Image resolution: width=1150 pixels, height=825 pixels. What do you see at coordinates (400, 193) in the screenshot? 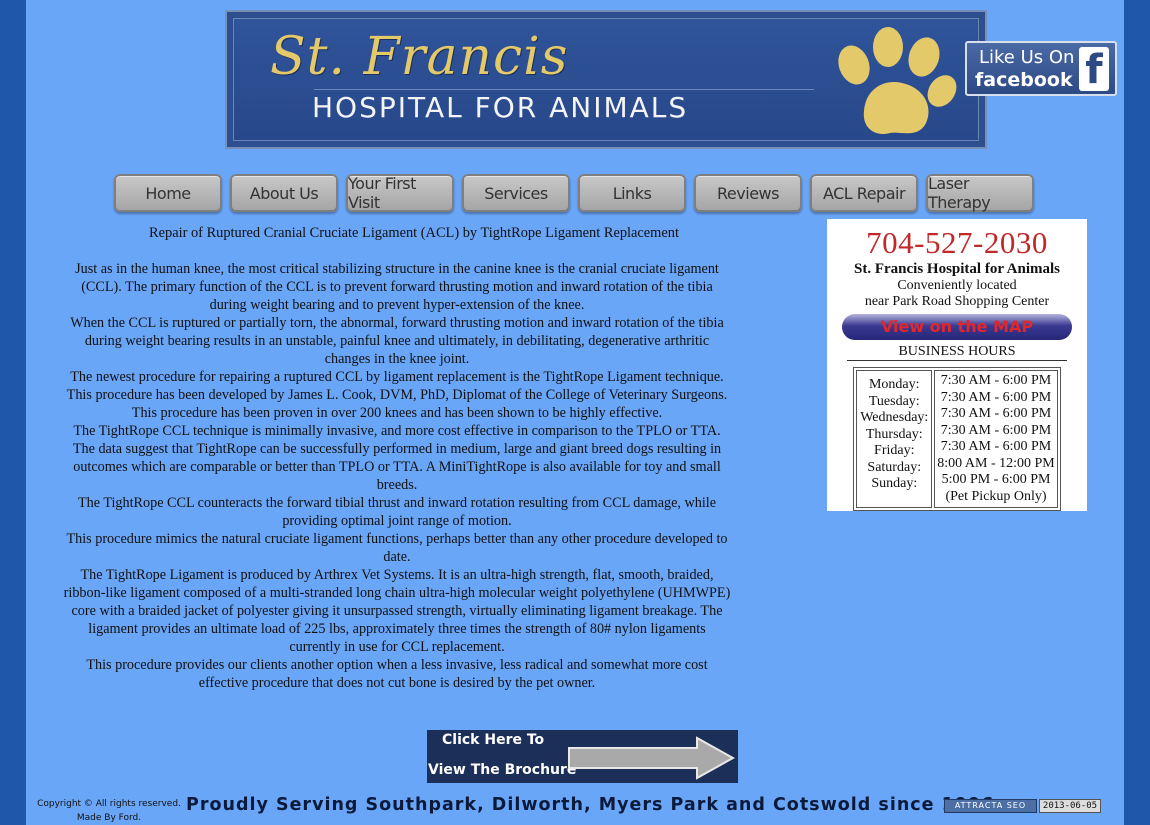
I see `nav-your-first-visit: Your First Visit` at bounding box center [400, 193].